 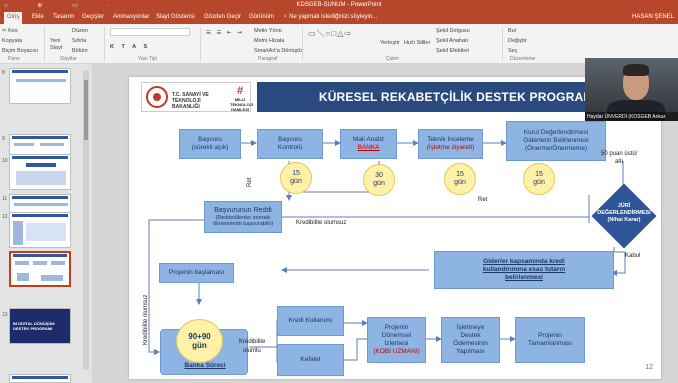 What do you see at coordinates (38, 17) in the screenshot?
I see `tab-ekle: Ekle` at bounding box center [38, 17].